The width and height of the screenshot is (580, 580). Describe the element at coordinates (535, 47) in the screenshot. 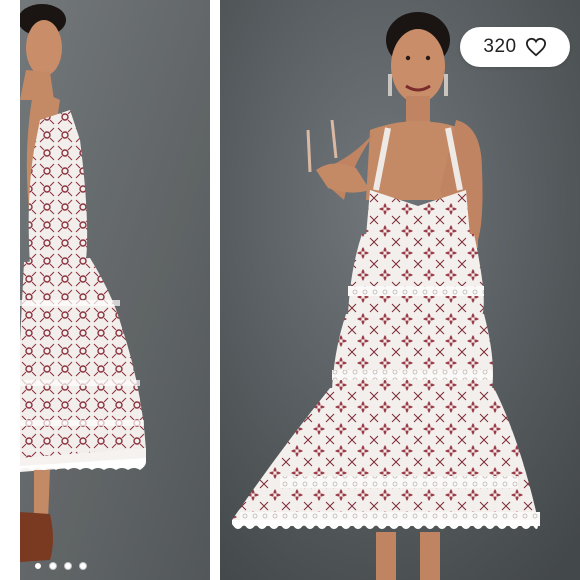

I see `heart-outline-icon` at that location.